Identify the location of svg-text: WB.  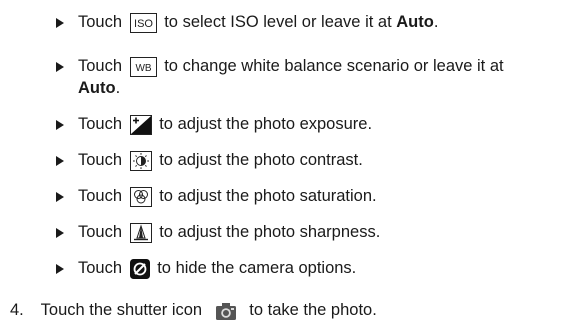
(143, 68).